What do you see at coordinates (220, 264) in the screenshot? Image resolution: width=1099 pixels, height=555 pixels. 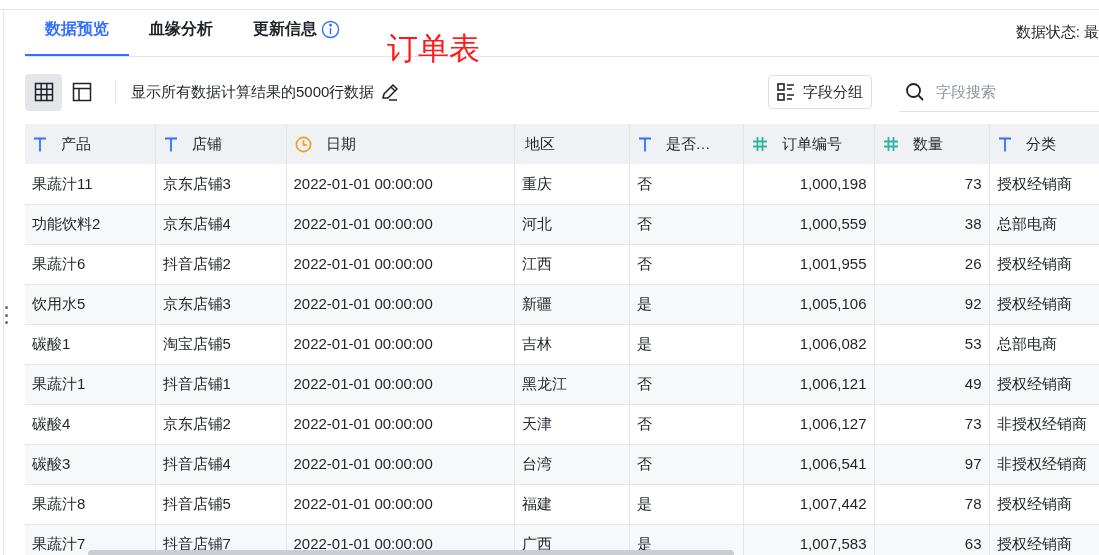 I see `table-cell: 抖音店铺2` at bounding box center [220, 264].